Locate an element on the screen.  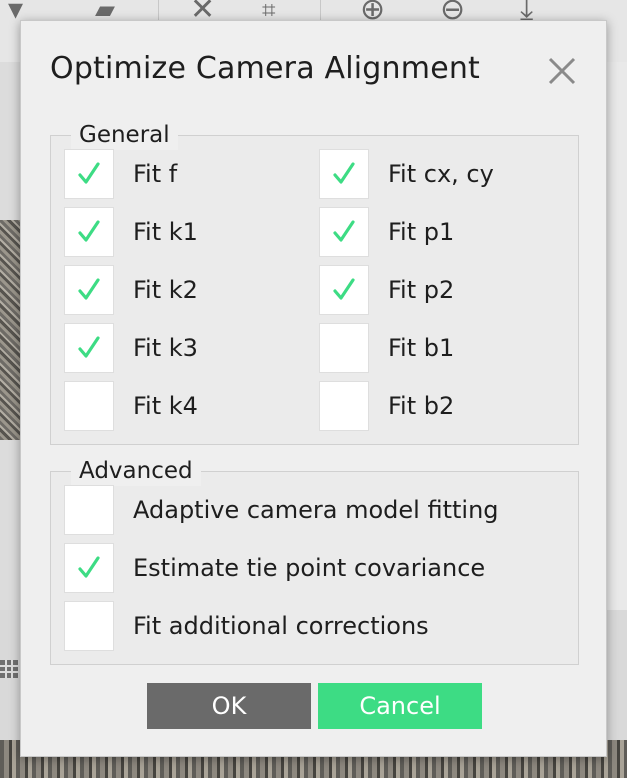
close-icon: ✕ is located at coordinates (202, 12).